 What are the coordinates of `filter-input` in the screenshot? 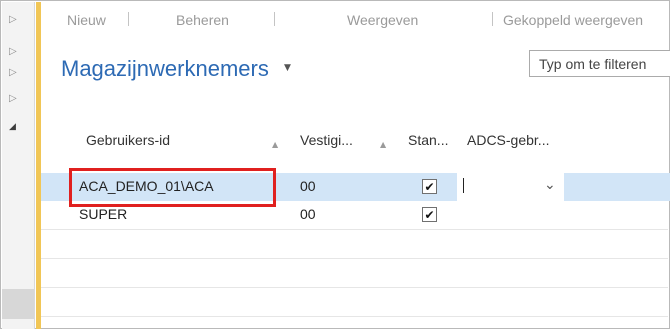 It's located at (600, 63).